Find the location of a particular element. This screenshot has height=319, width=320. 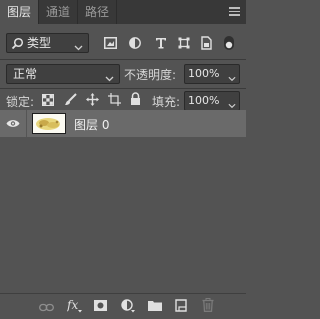

tab-layers: 图层 is located at coordinates (19, 12).